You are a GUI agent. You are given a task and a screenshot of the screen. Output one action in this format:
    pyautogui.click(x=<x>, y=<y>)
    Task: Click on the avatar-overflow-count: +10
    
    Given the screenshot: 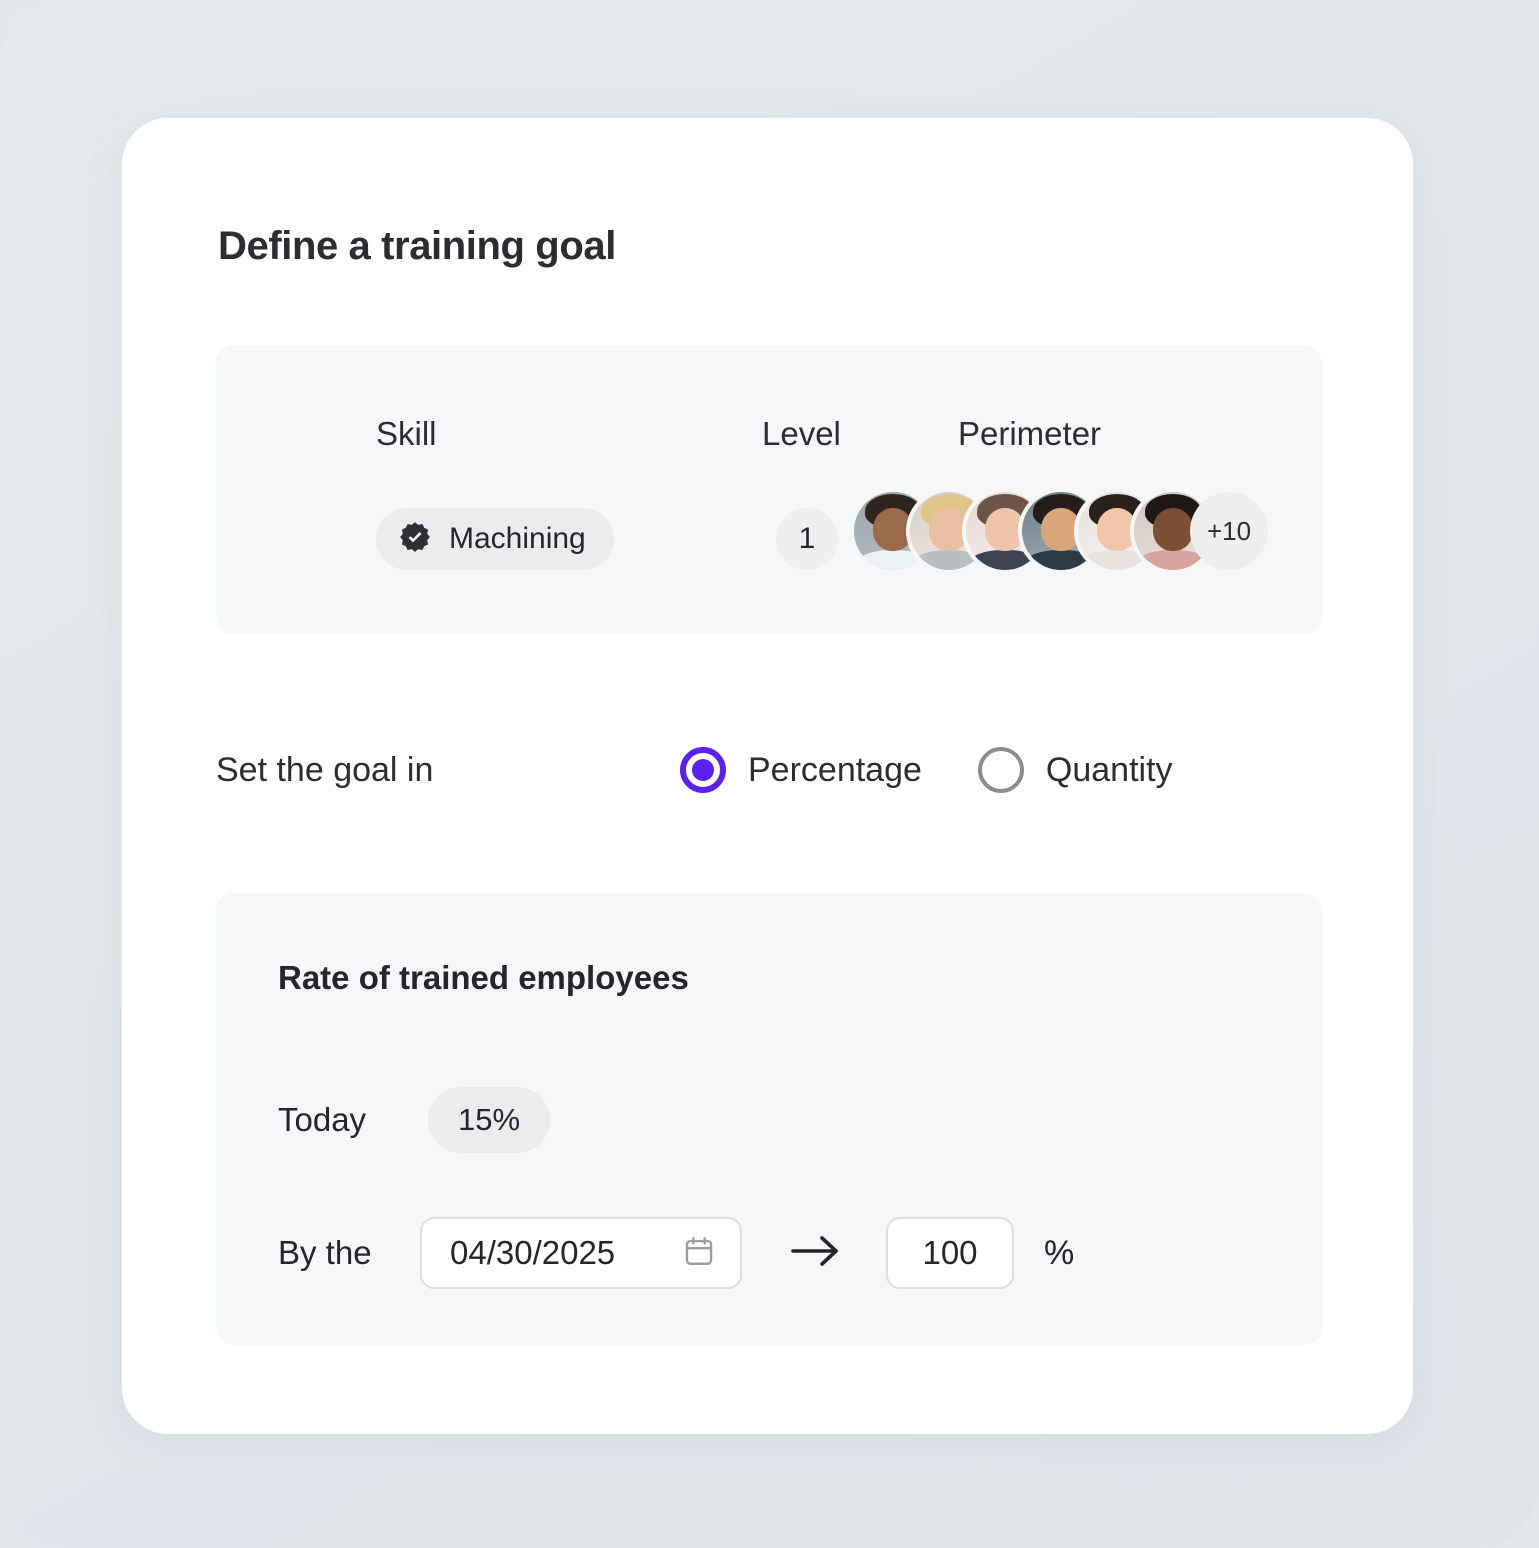 What is the action you would take?
    pyautogui.click(x=1229, y=531)
    